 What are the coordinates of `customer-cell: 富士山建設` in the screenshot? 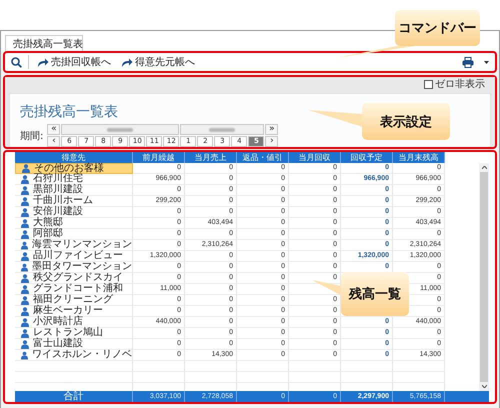 It's located at (74, 344).